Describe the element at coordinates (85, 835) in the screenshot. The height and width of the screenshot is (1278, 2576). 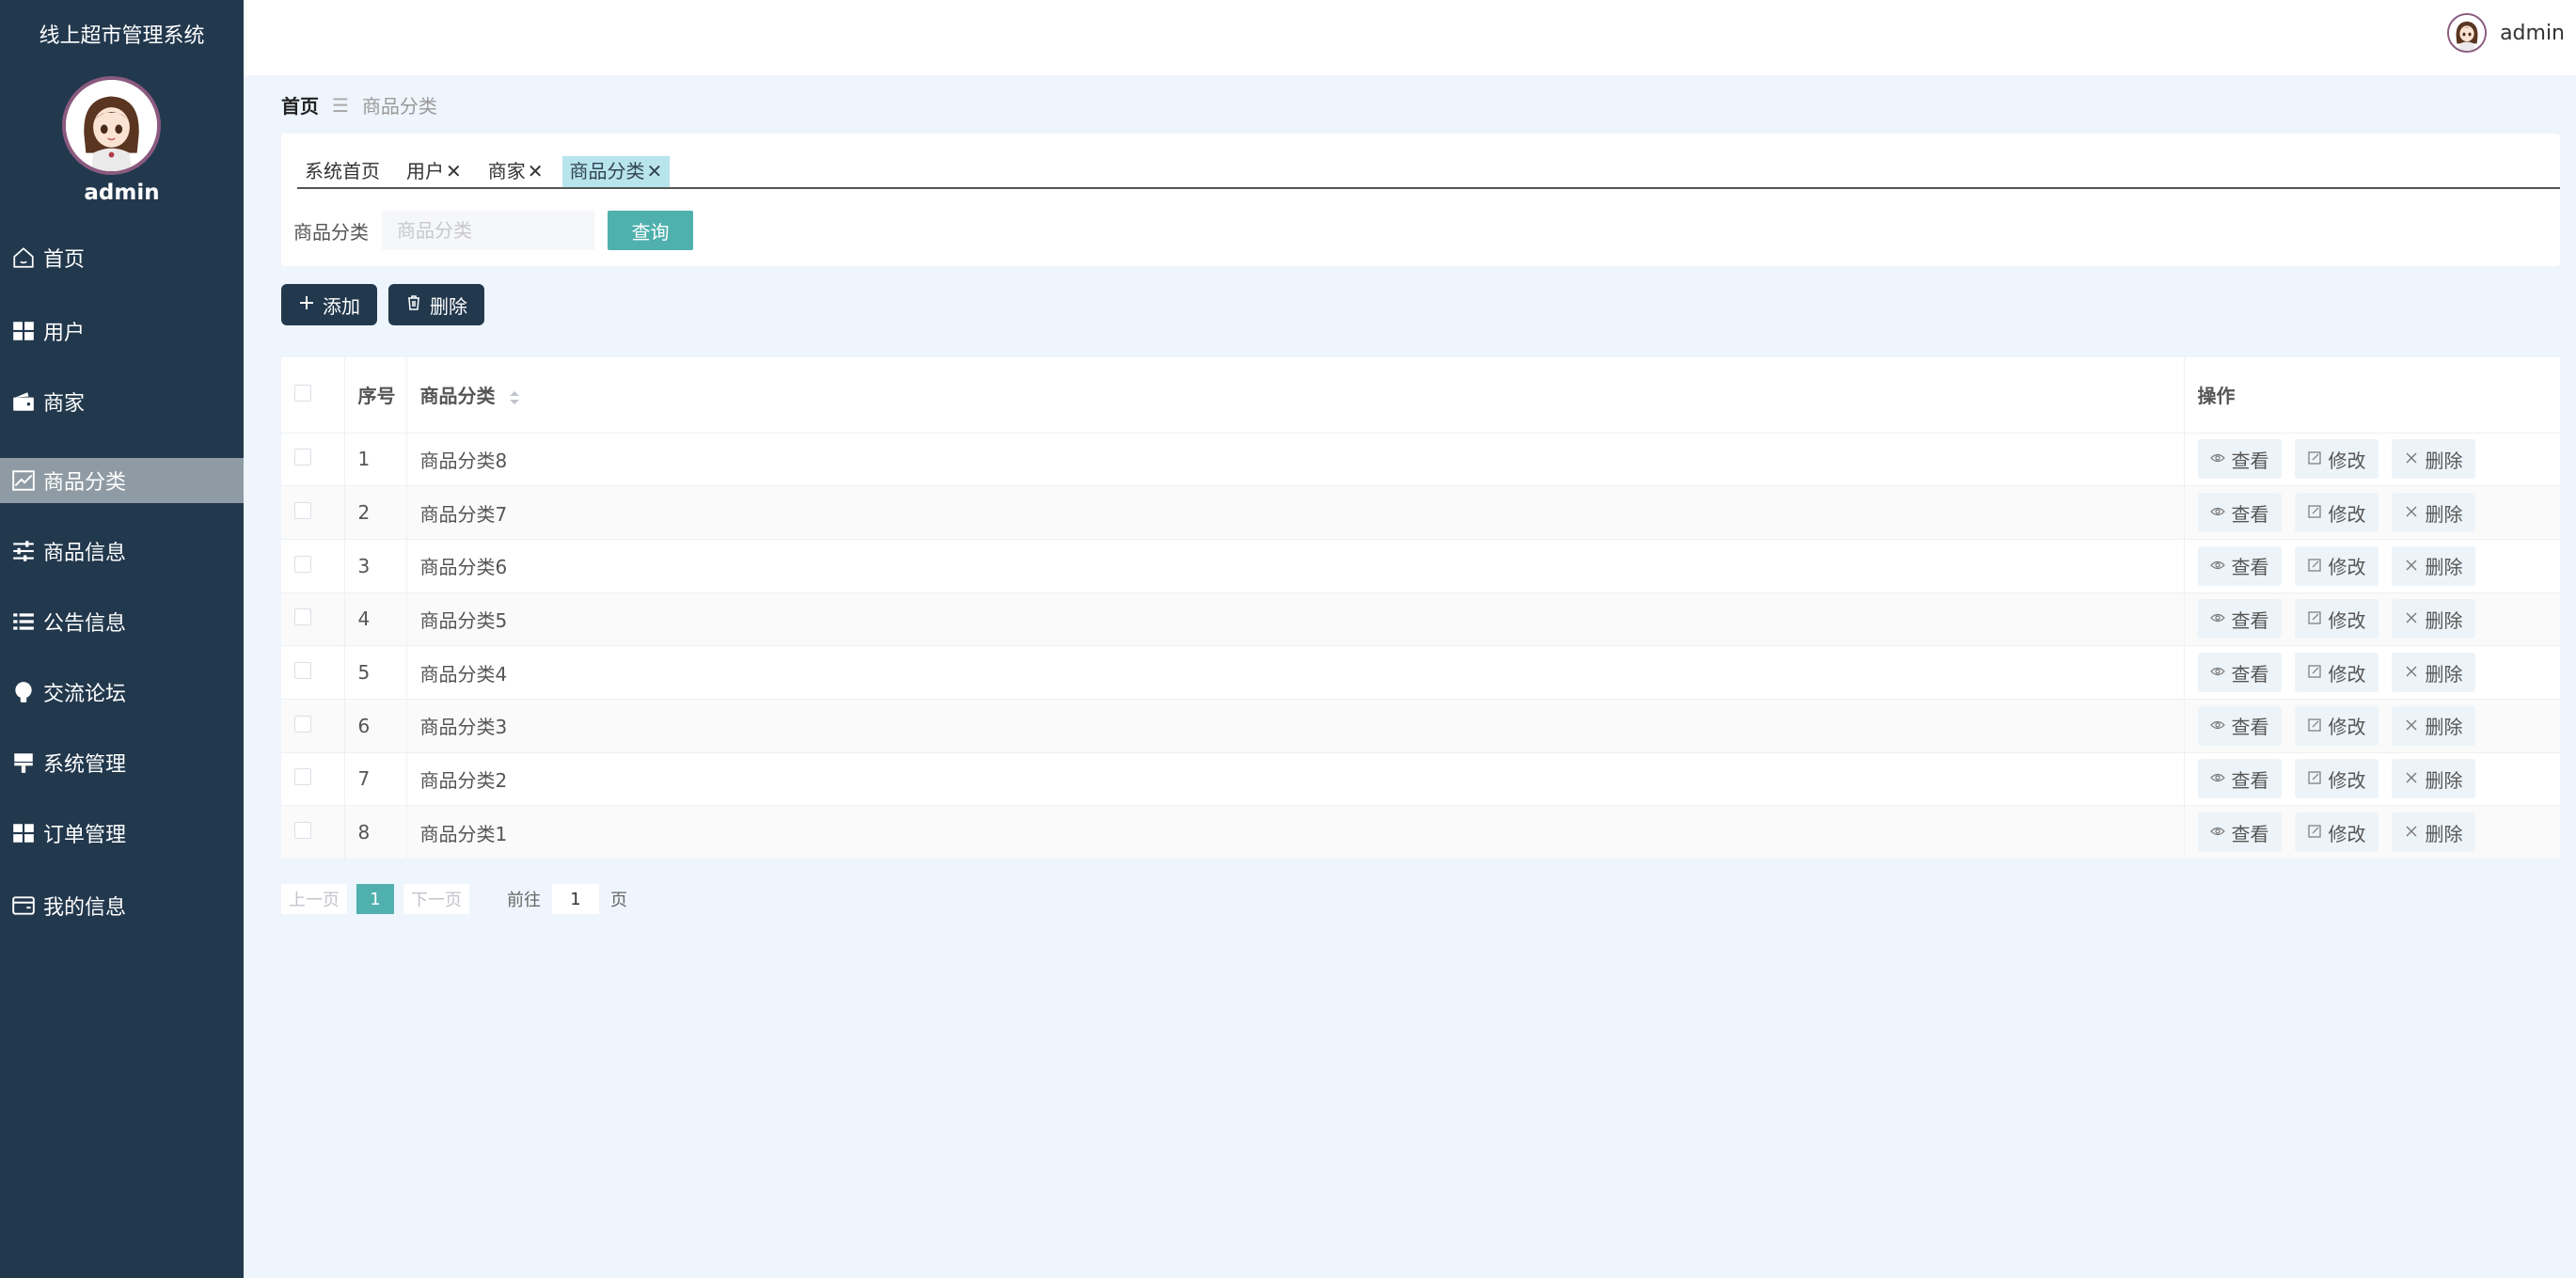
I see `sidebar-item-label: 订单管理` at that location.